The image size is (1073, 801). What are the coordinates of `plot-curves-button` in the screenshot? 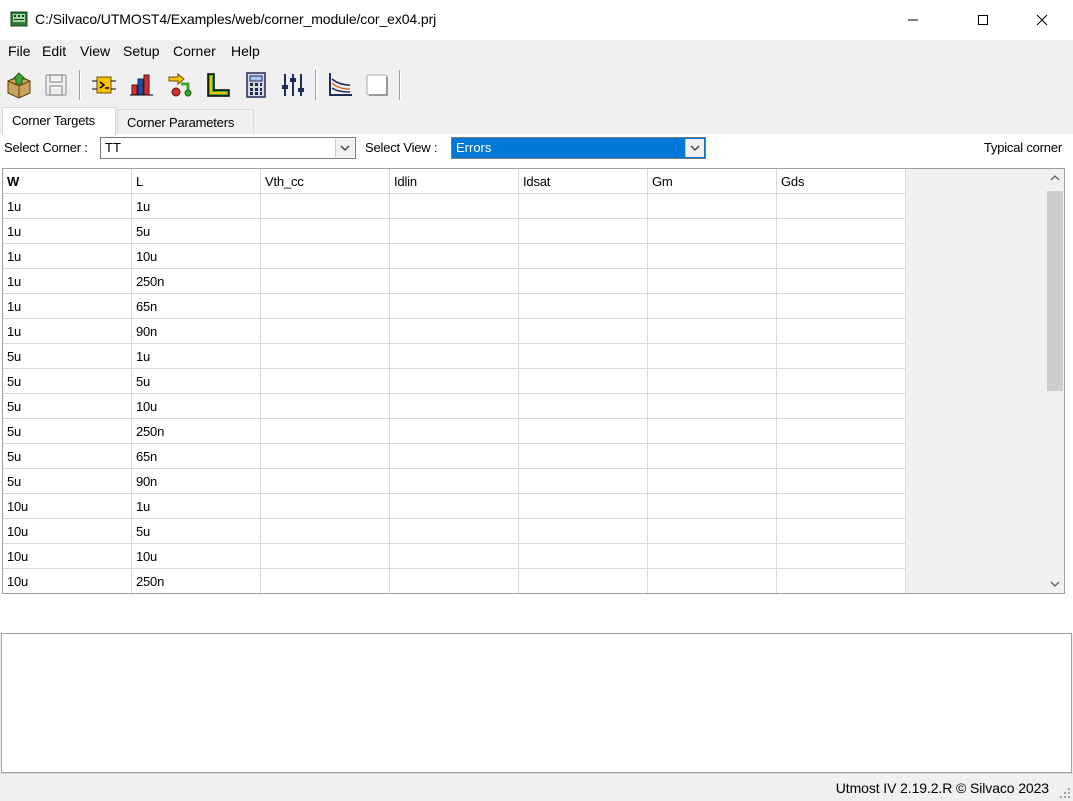 It's located at (340, 85).